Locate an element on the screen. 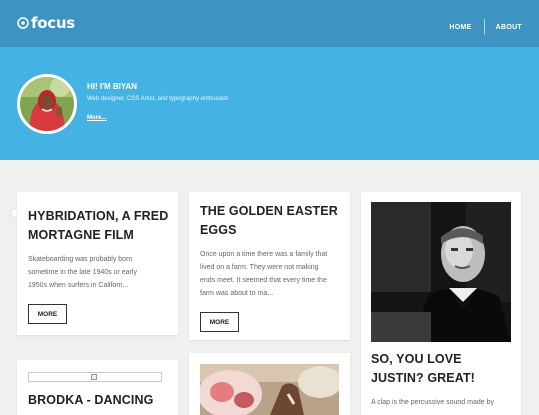 The height and width of the screenshot is (415, 539). eye-icon is located at coordinates (23, 23).